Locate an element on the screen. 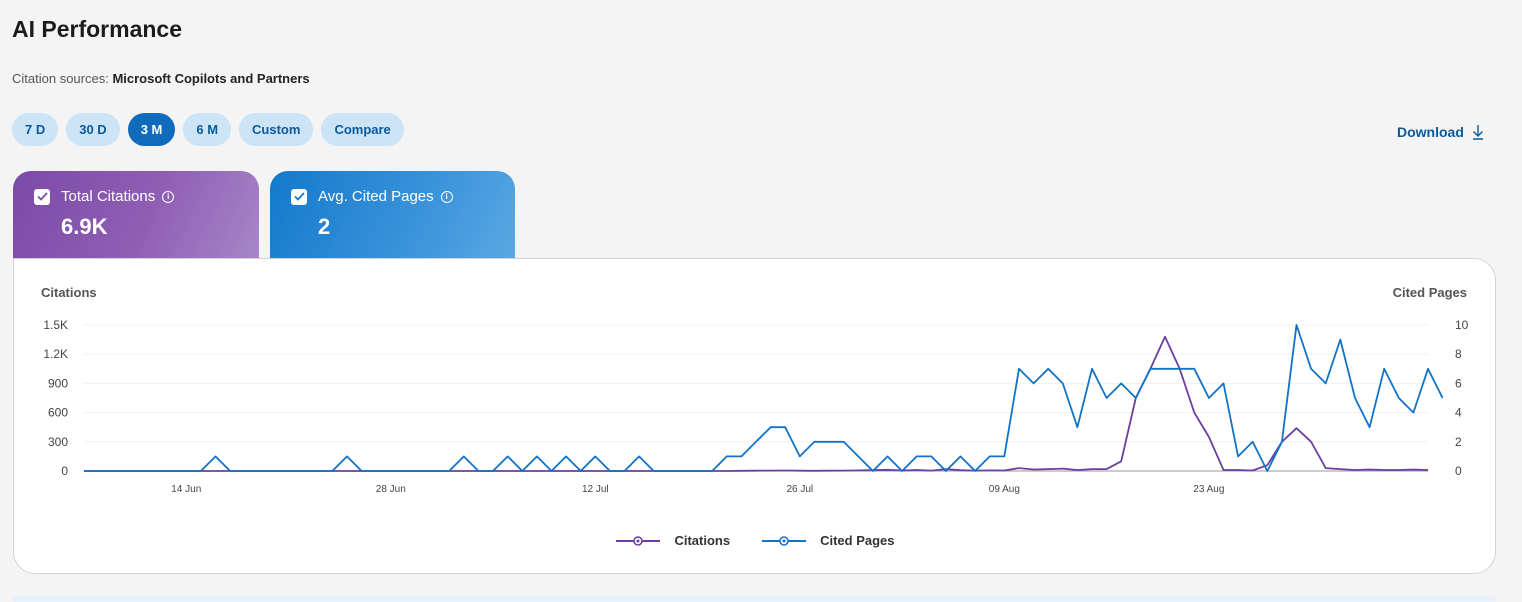 The width and height of the screenshot is (1522, 602). next-section-edge is located at coordinates (754, 599).